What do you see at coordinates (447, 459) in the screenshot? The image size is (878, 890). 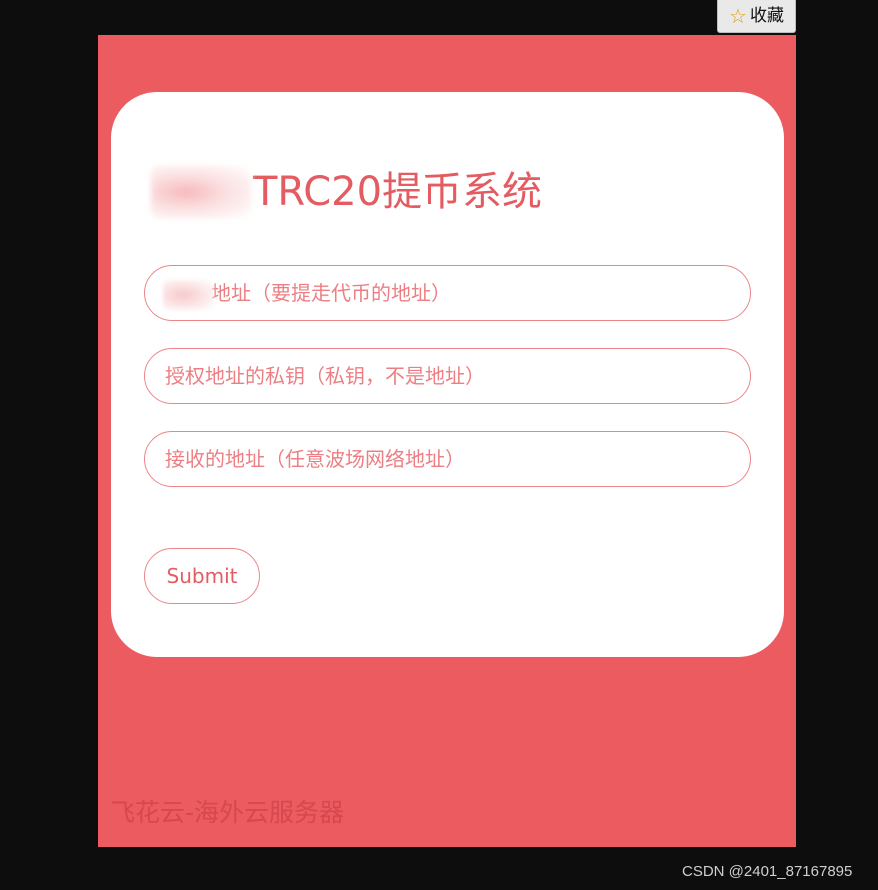 I see `receive-address-input` at bounding box center [447, 459].